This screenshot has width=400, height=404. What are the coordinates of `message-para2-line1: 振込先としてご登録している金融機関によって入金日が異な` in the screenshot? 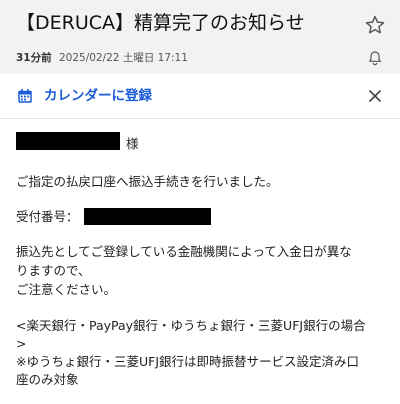 It's located at (184, 251).